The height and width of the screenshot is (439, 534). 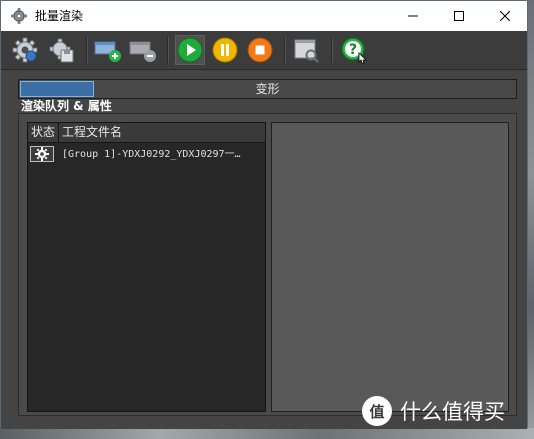 I want to click on settings-gear-icon, so click(x=25, y=50).